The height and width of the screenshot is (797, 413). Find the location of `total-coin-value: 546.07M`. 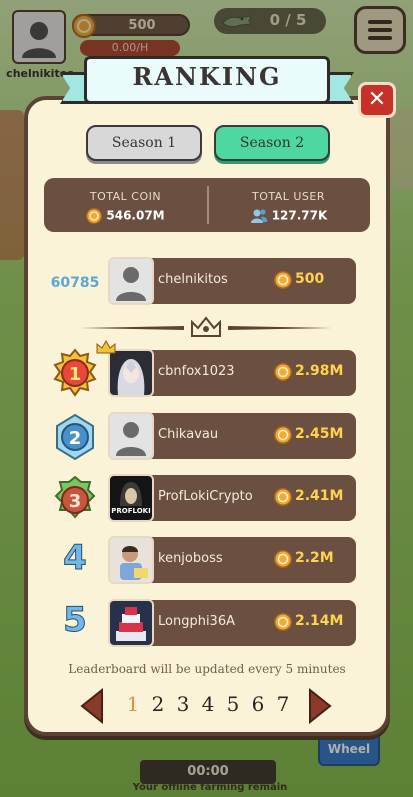

total-coin-value: 546.07M is located at coordinates (135, 215).